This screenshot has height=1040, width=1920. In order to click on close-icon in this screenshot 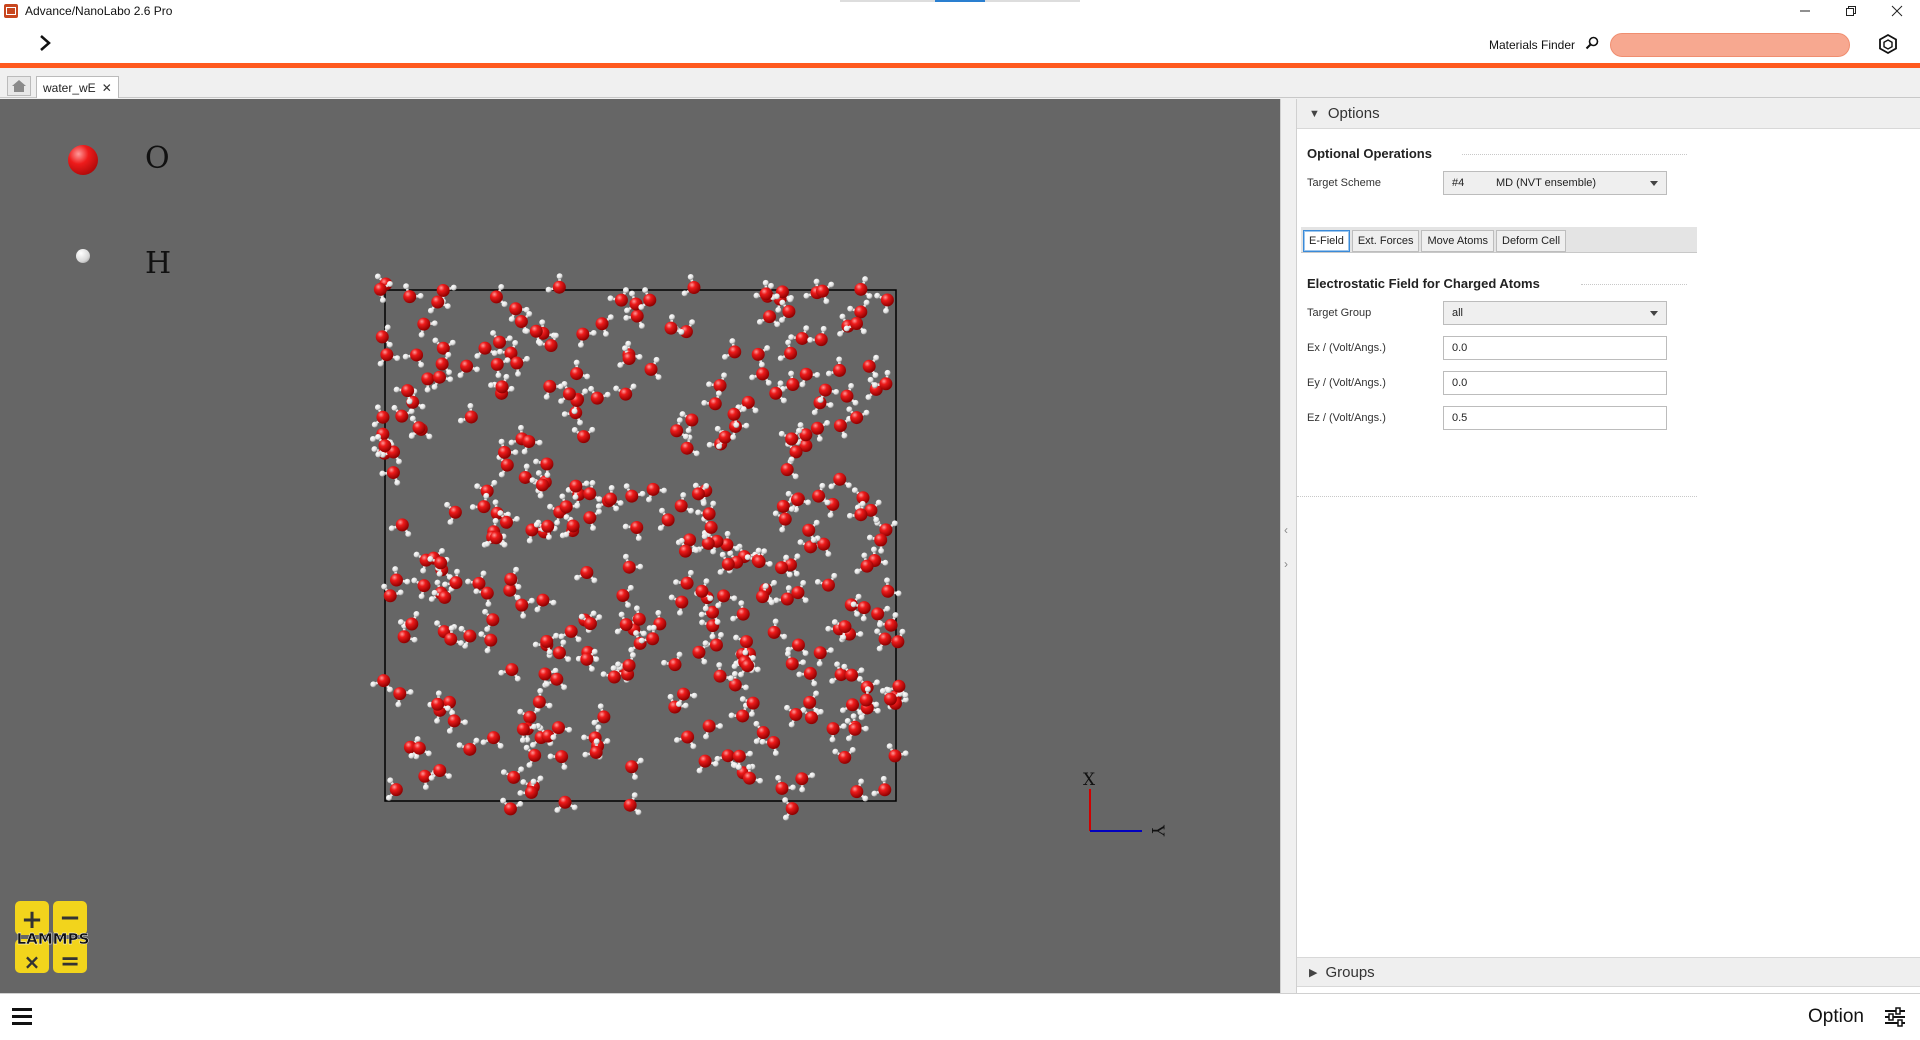, I will do `click(1897, 11)`.